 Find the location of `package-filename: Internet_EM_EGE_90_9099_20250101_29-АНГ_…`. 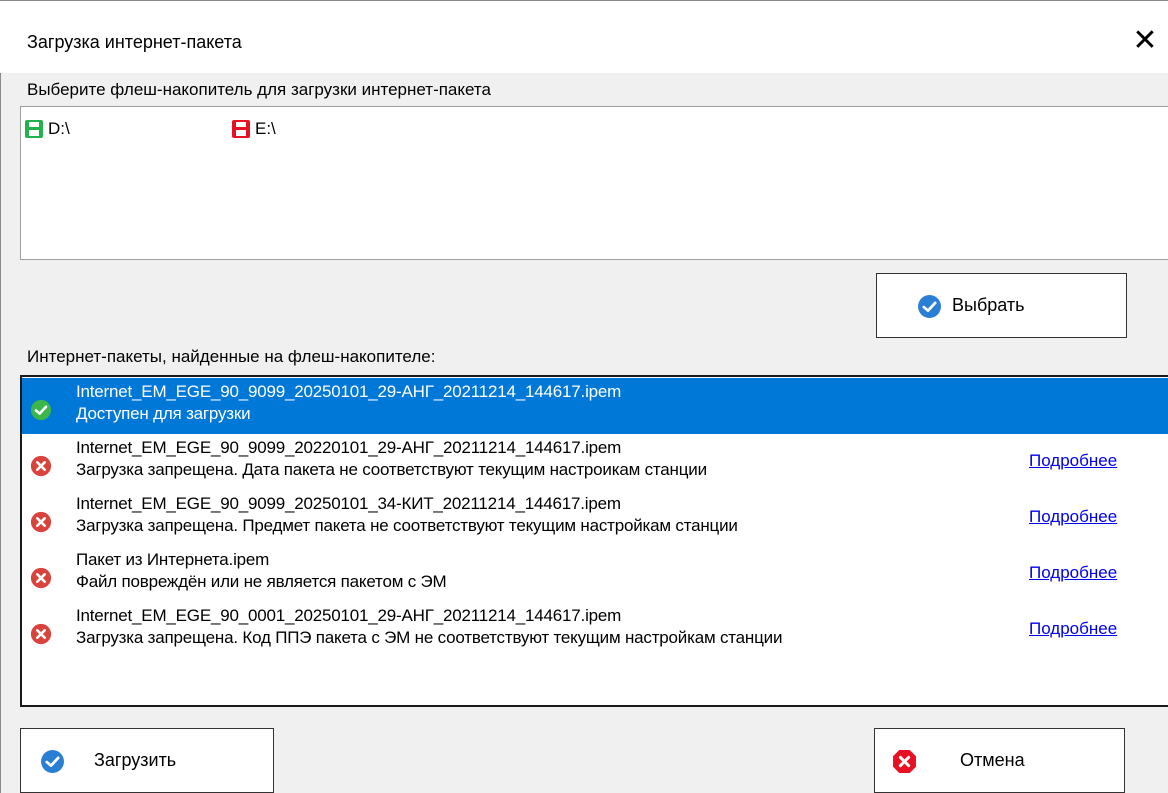

package-filename: Internet_EM_EGE_90_9099_20250101_29-АНГ_… is located at coordinates (349, 391).